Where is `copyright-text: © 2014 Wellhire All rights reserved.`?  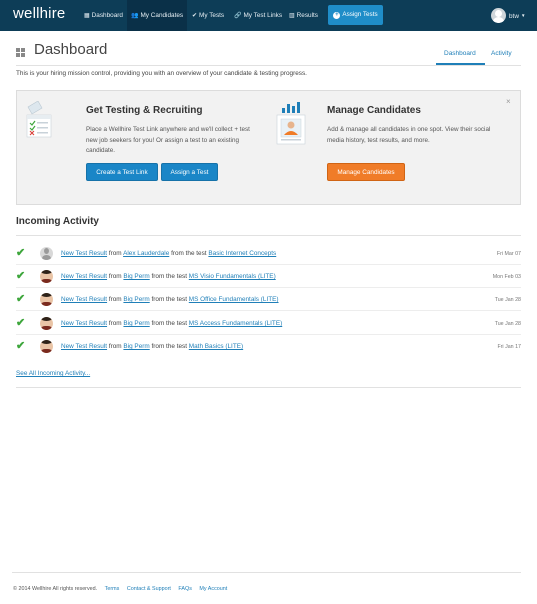
copyright-text: © 2014 Wellhire All rights reserved. is located at coordinates (55, 589).